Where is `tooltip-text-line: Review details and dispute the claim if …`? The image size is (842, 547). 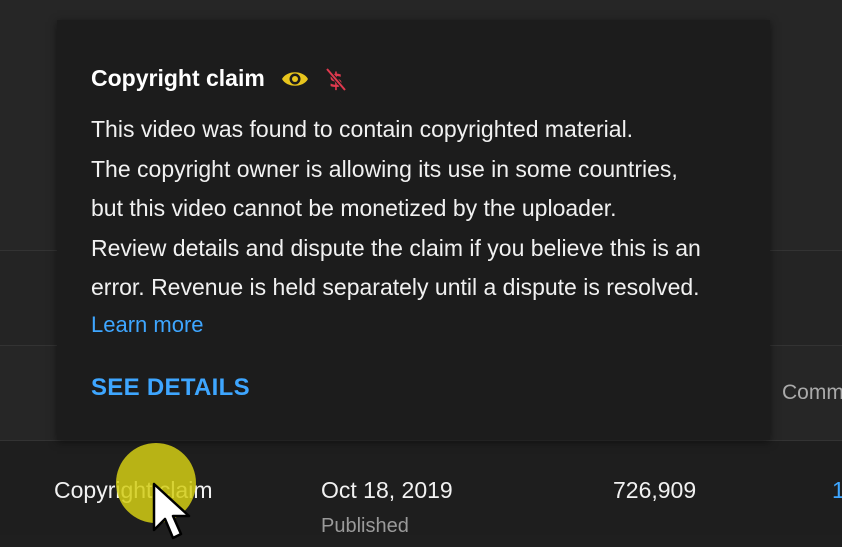
tooltip-text-line: Review details and dispute the claim if … is located at coordinates (396, 247).